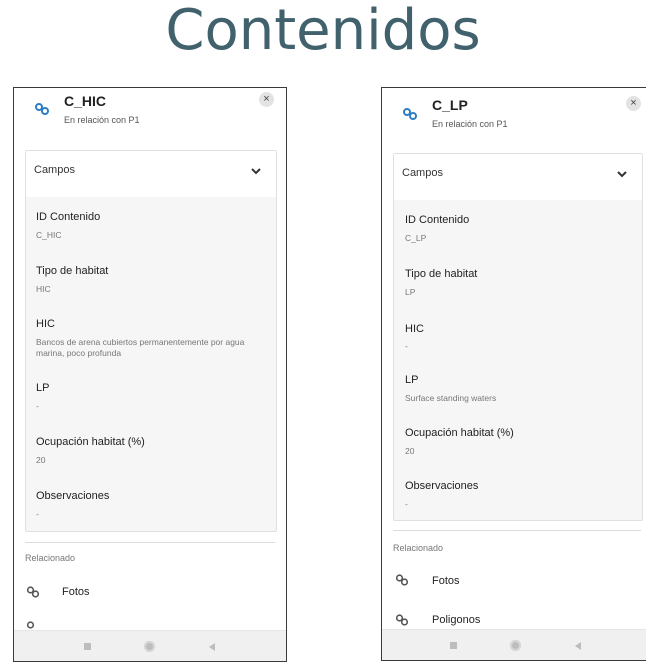 The image size is (646, 663). Describe the element at coordinates (49, 235) in the screenshot. I see `field-value: C_HIC` at that location.